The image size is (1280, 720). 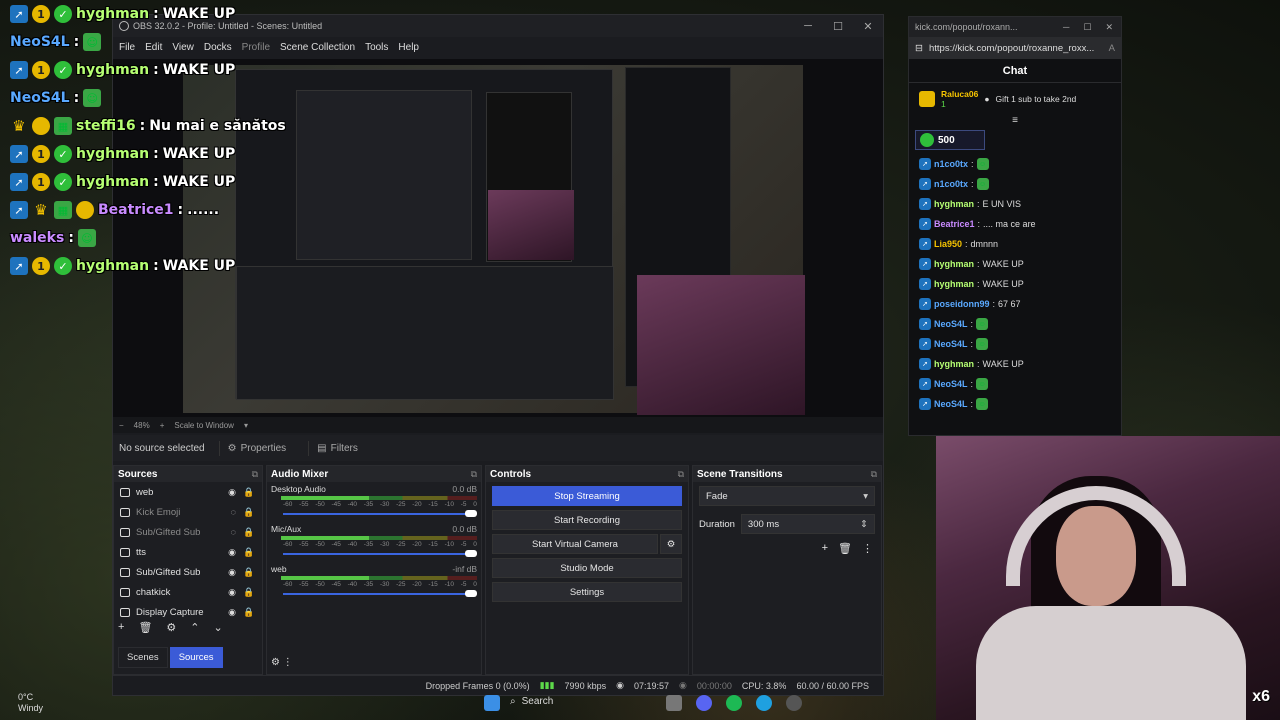 I want to click on taskbar-icons, so click(x=492, y=703).